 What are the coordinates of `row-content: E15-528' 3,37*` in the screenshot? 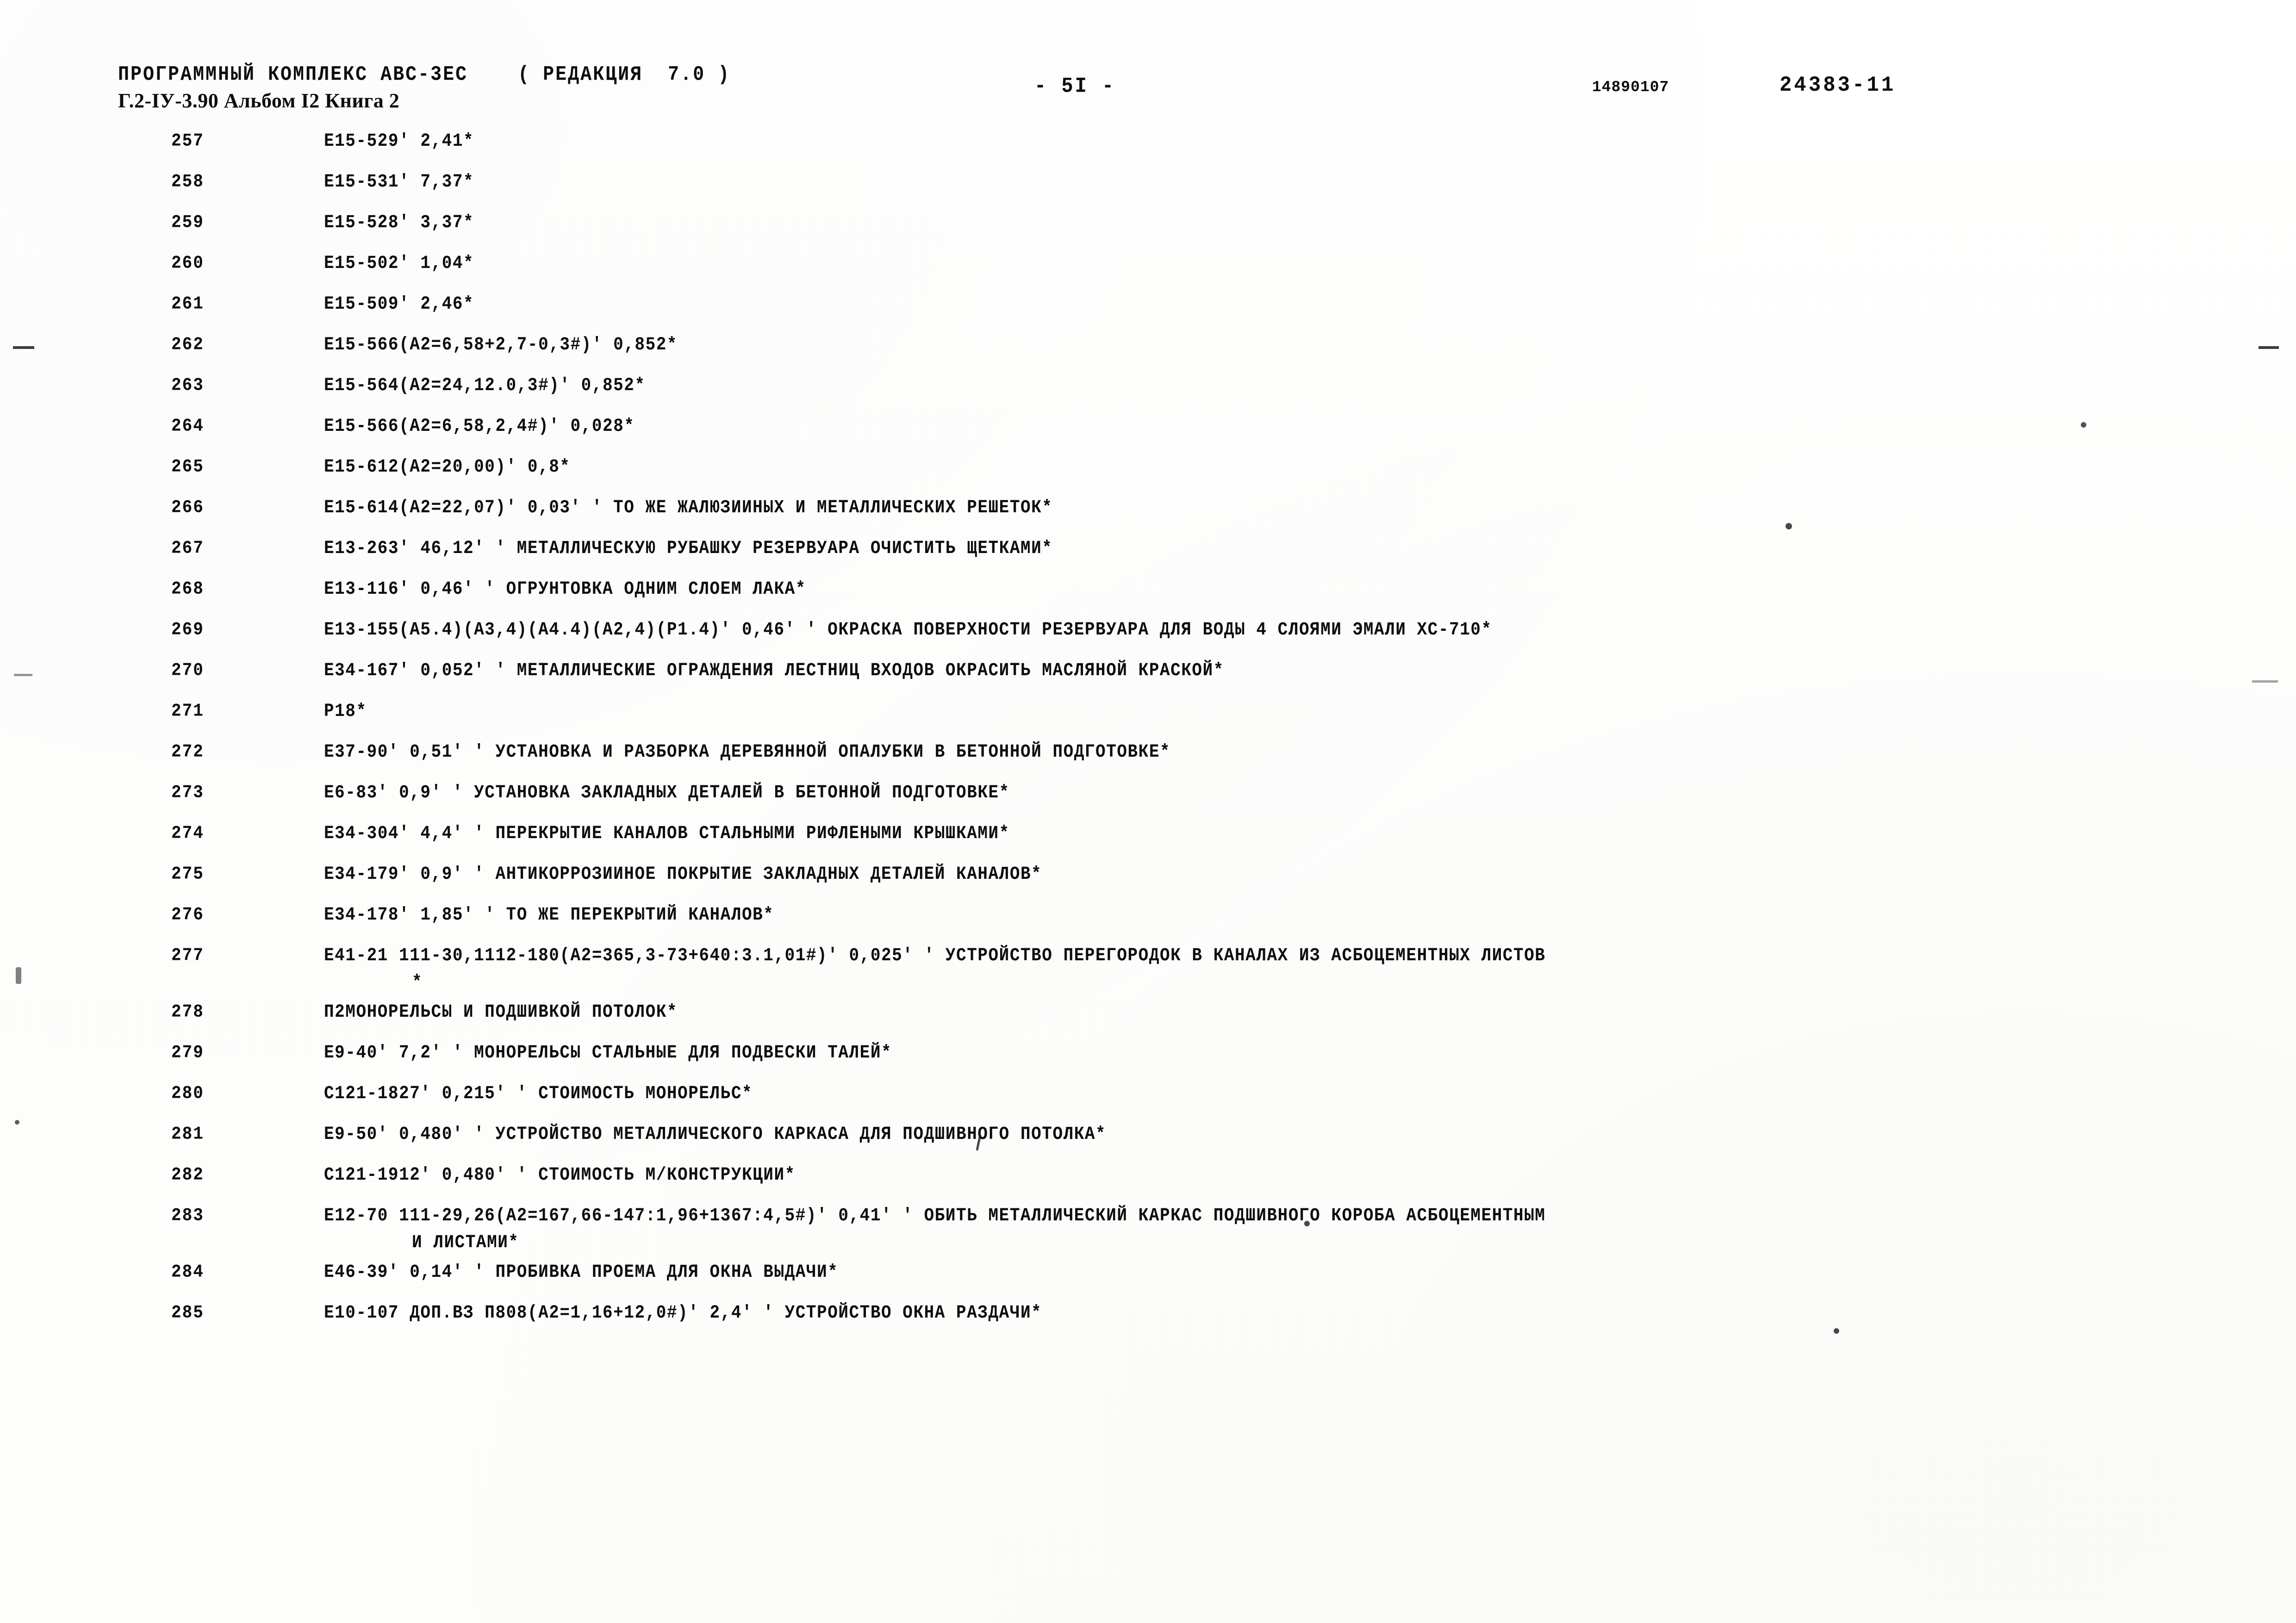 It's located at (399, 222).